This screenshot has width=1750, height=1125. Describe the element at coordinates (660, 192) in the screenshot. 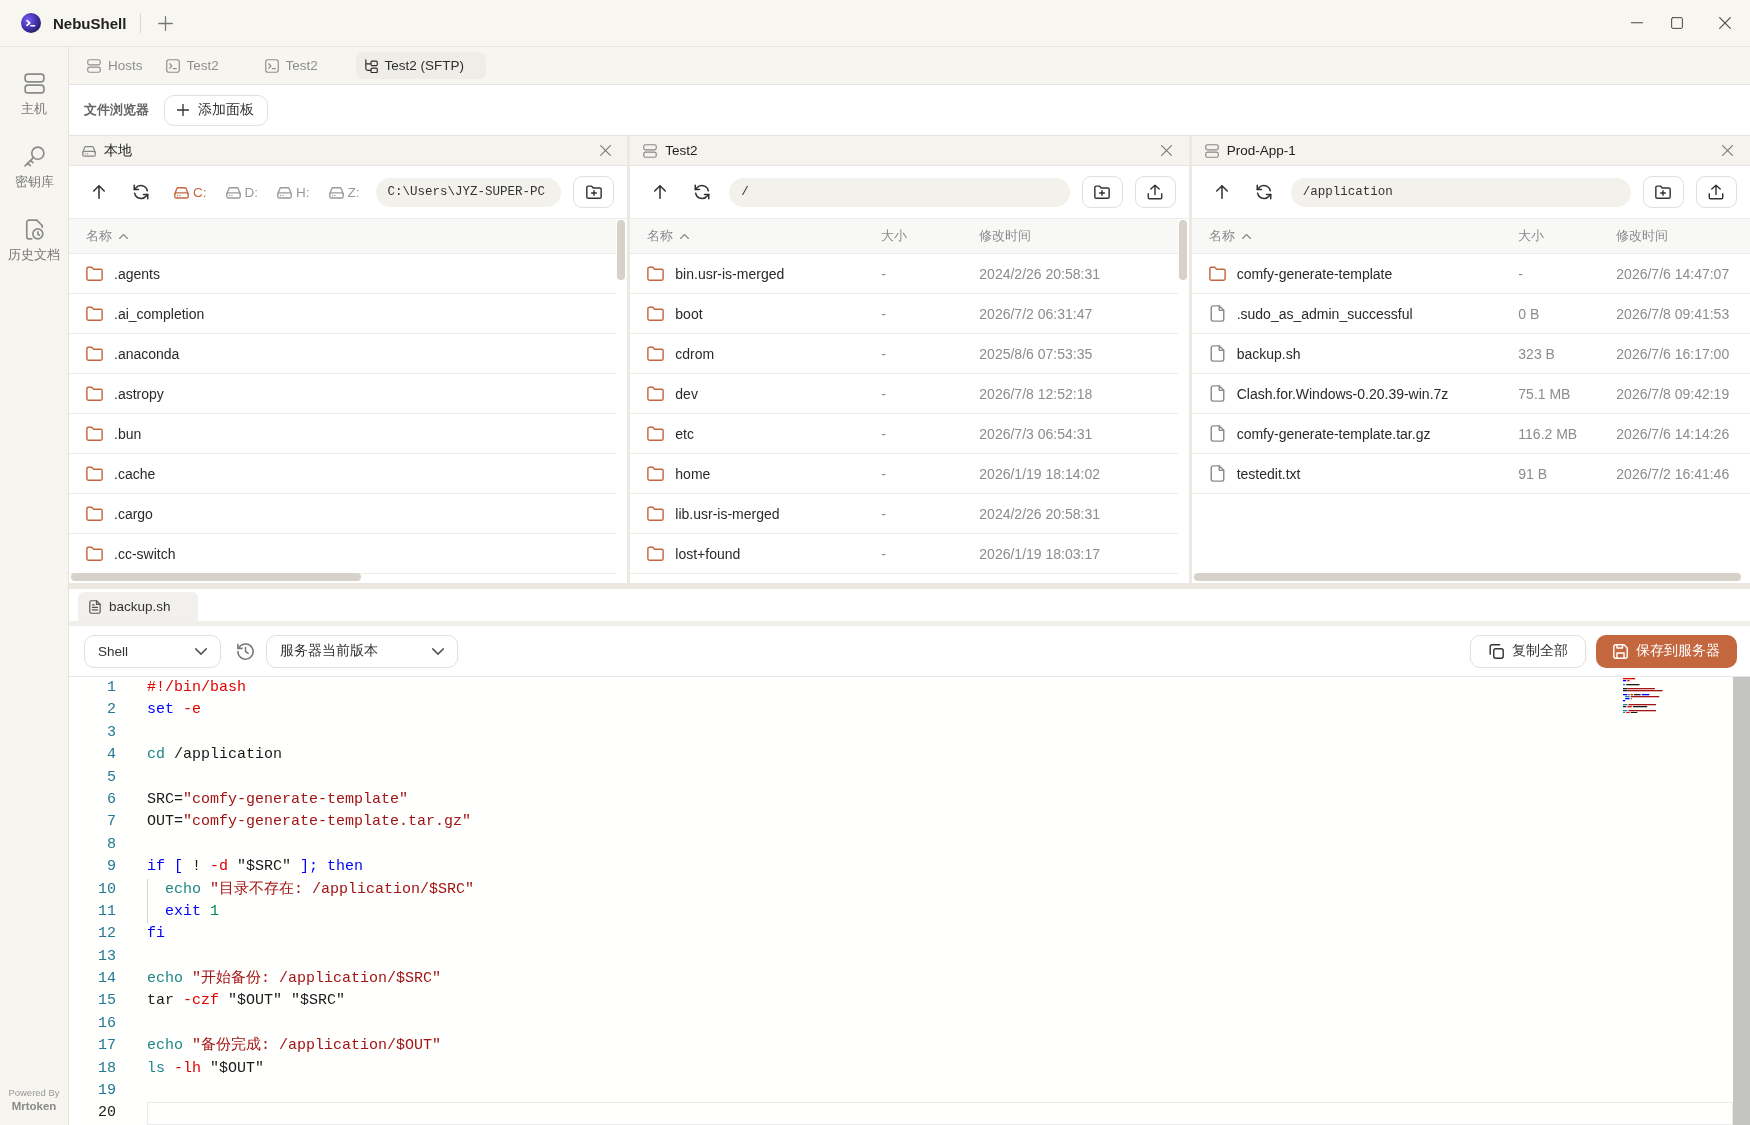

I see `arrow-up-icon` at that location.